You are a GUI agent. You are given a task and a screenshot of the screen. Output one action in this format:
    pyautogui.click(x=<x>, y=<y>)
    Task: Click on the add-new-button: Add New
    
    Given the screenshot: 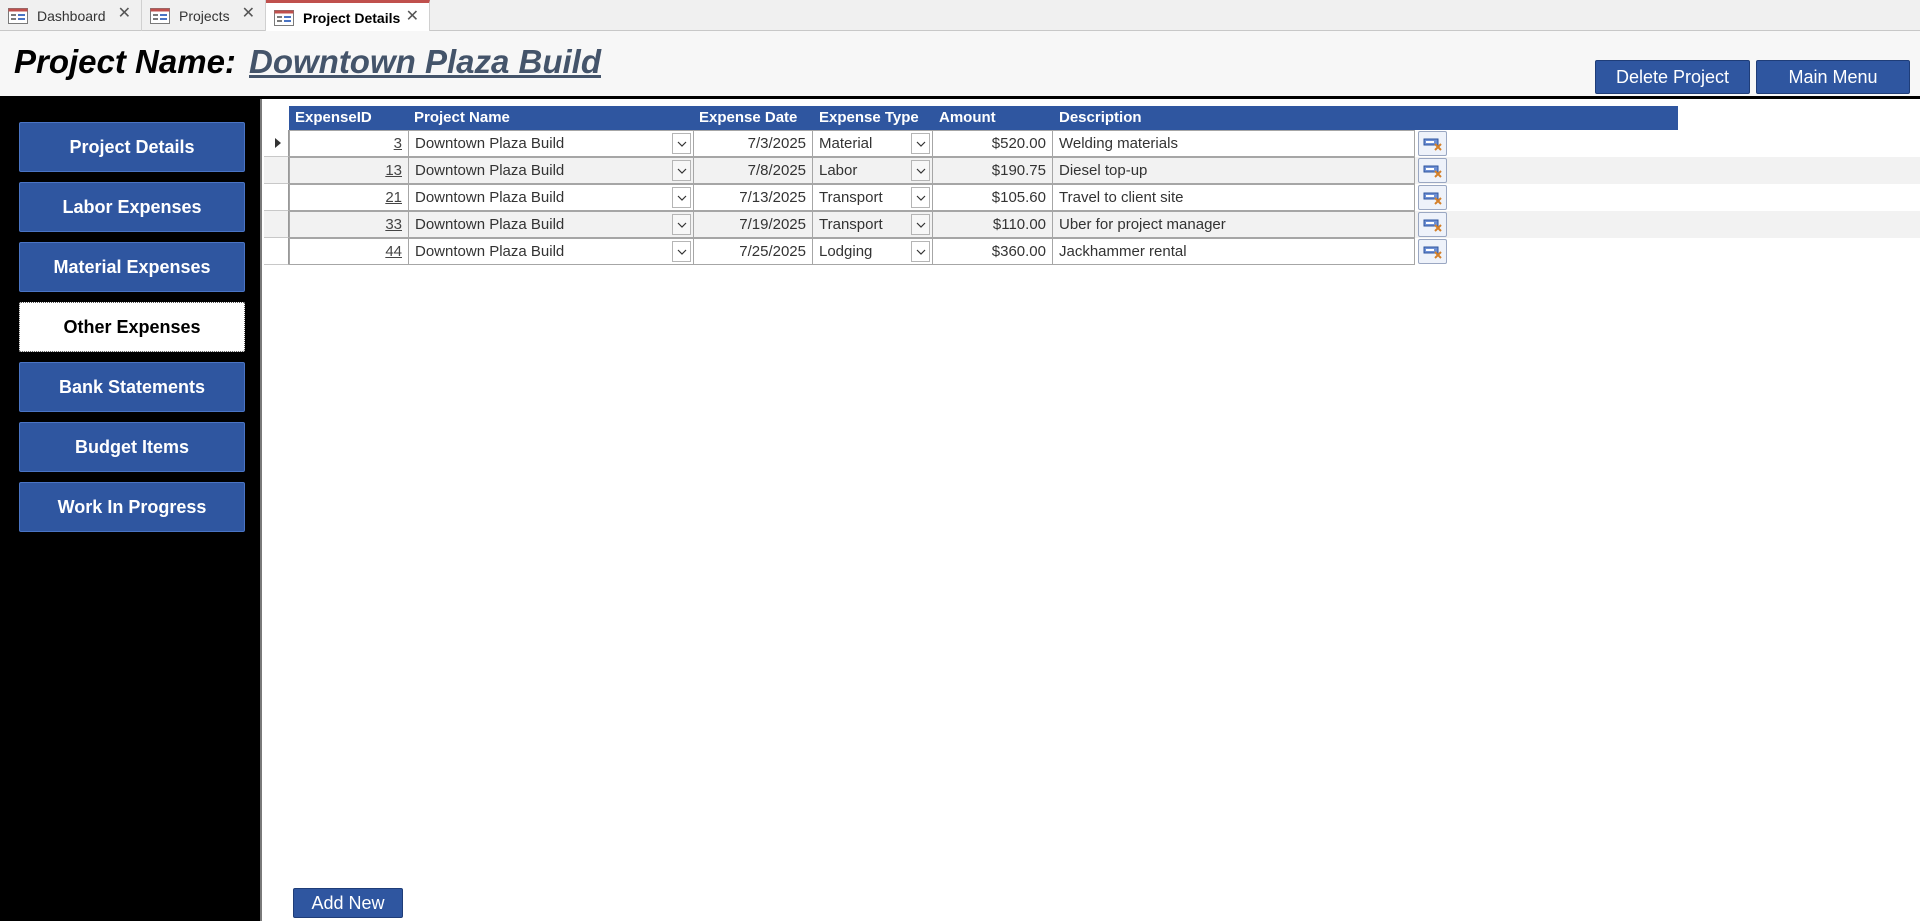 What is the action you would take?
    pyautogui.click(x=348, y=903)
    